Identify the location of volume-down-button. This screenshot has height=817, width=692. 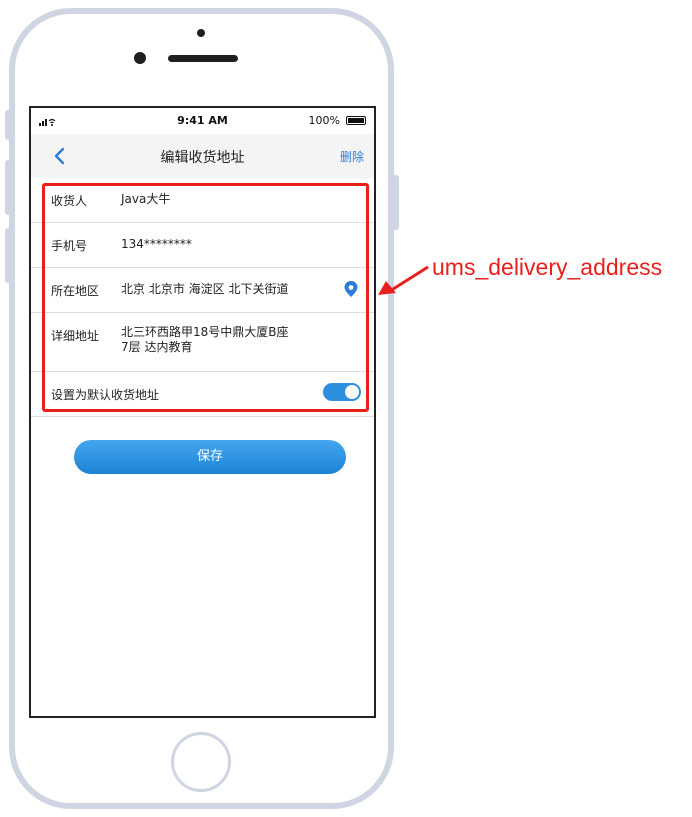
(8, 255).